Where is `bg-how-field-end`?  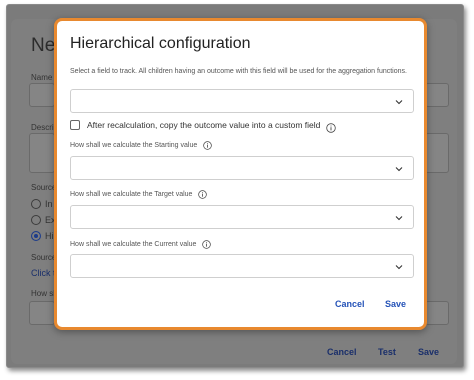
bg-how-field-end is located at coordinates (437, 313).